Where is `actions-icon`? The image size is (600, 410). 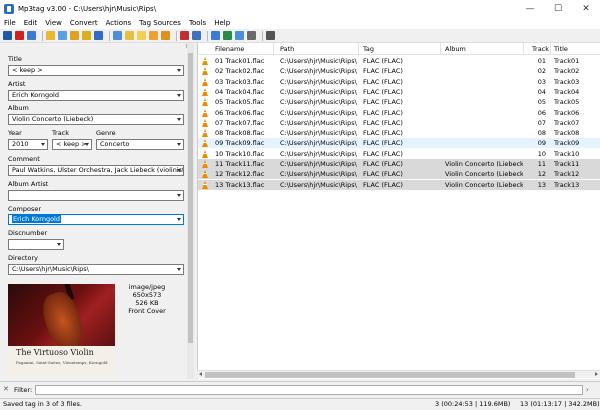 actions-icon is located at coordinates (215, 35).